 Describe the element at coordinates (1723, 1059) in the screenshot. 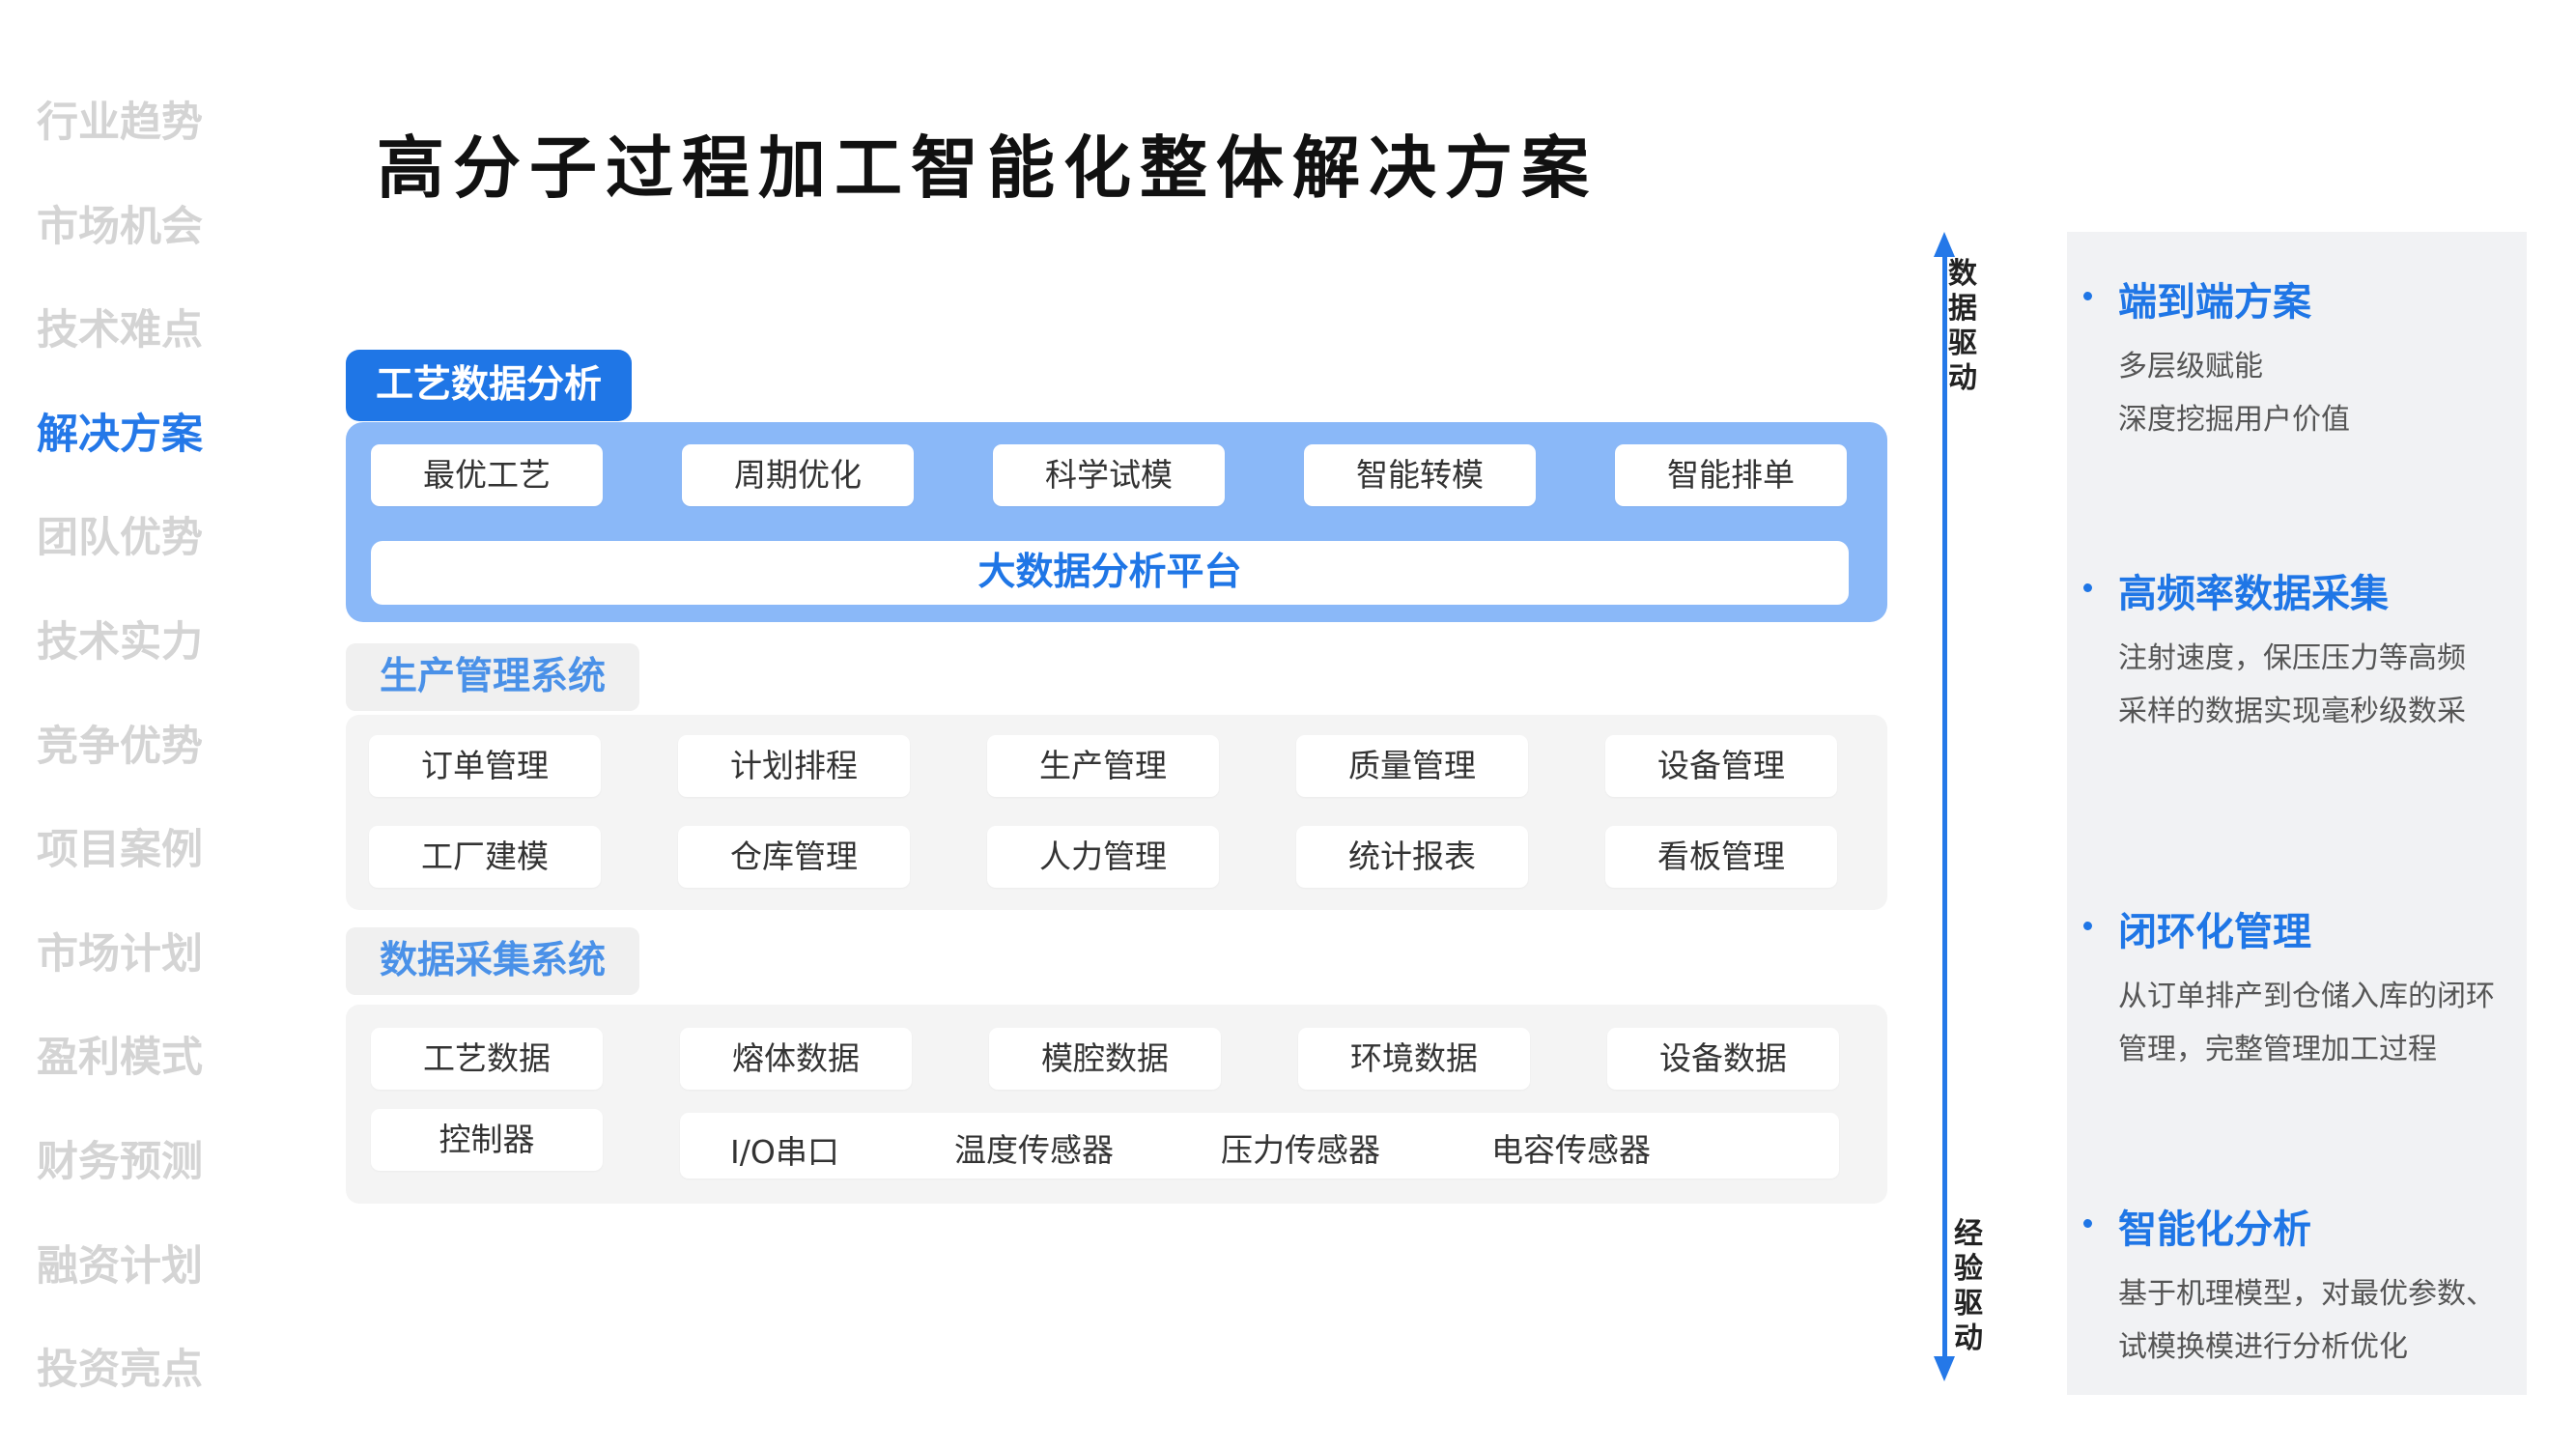

I see `chip-equipment-data: 设备数据` at that location.